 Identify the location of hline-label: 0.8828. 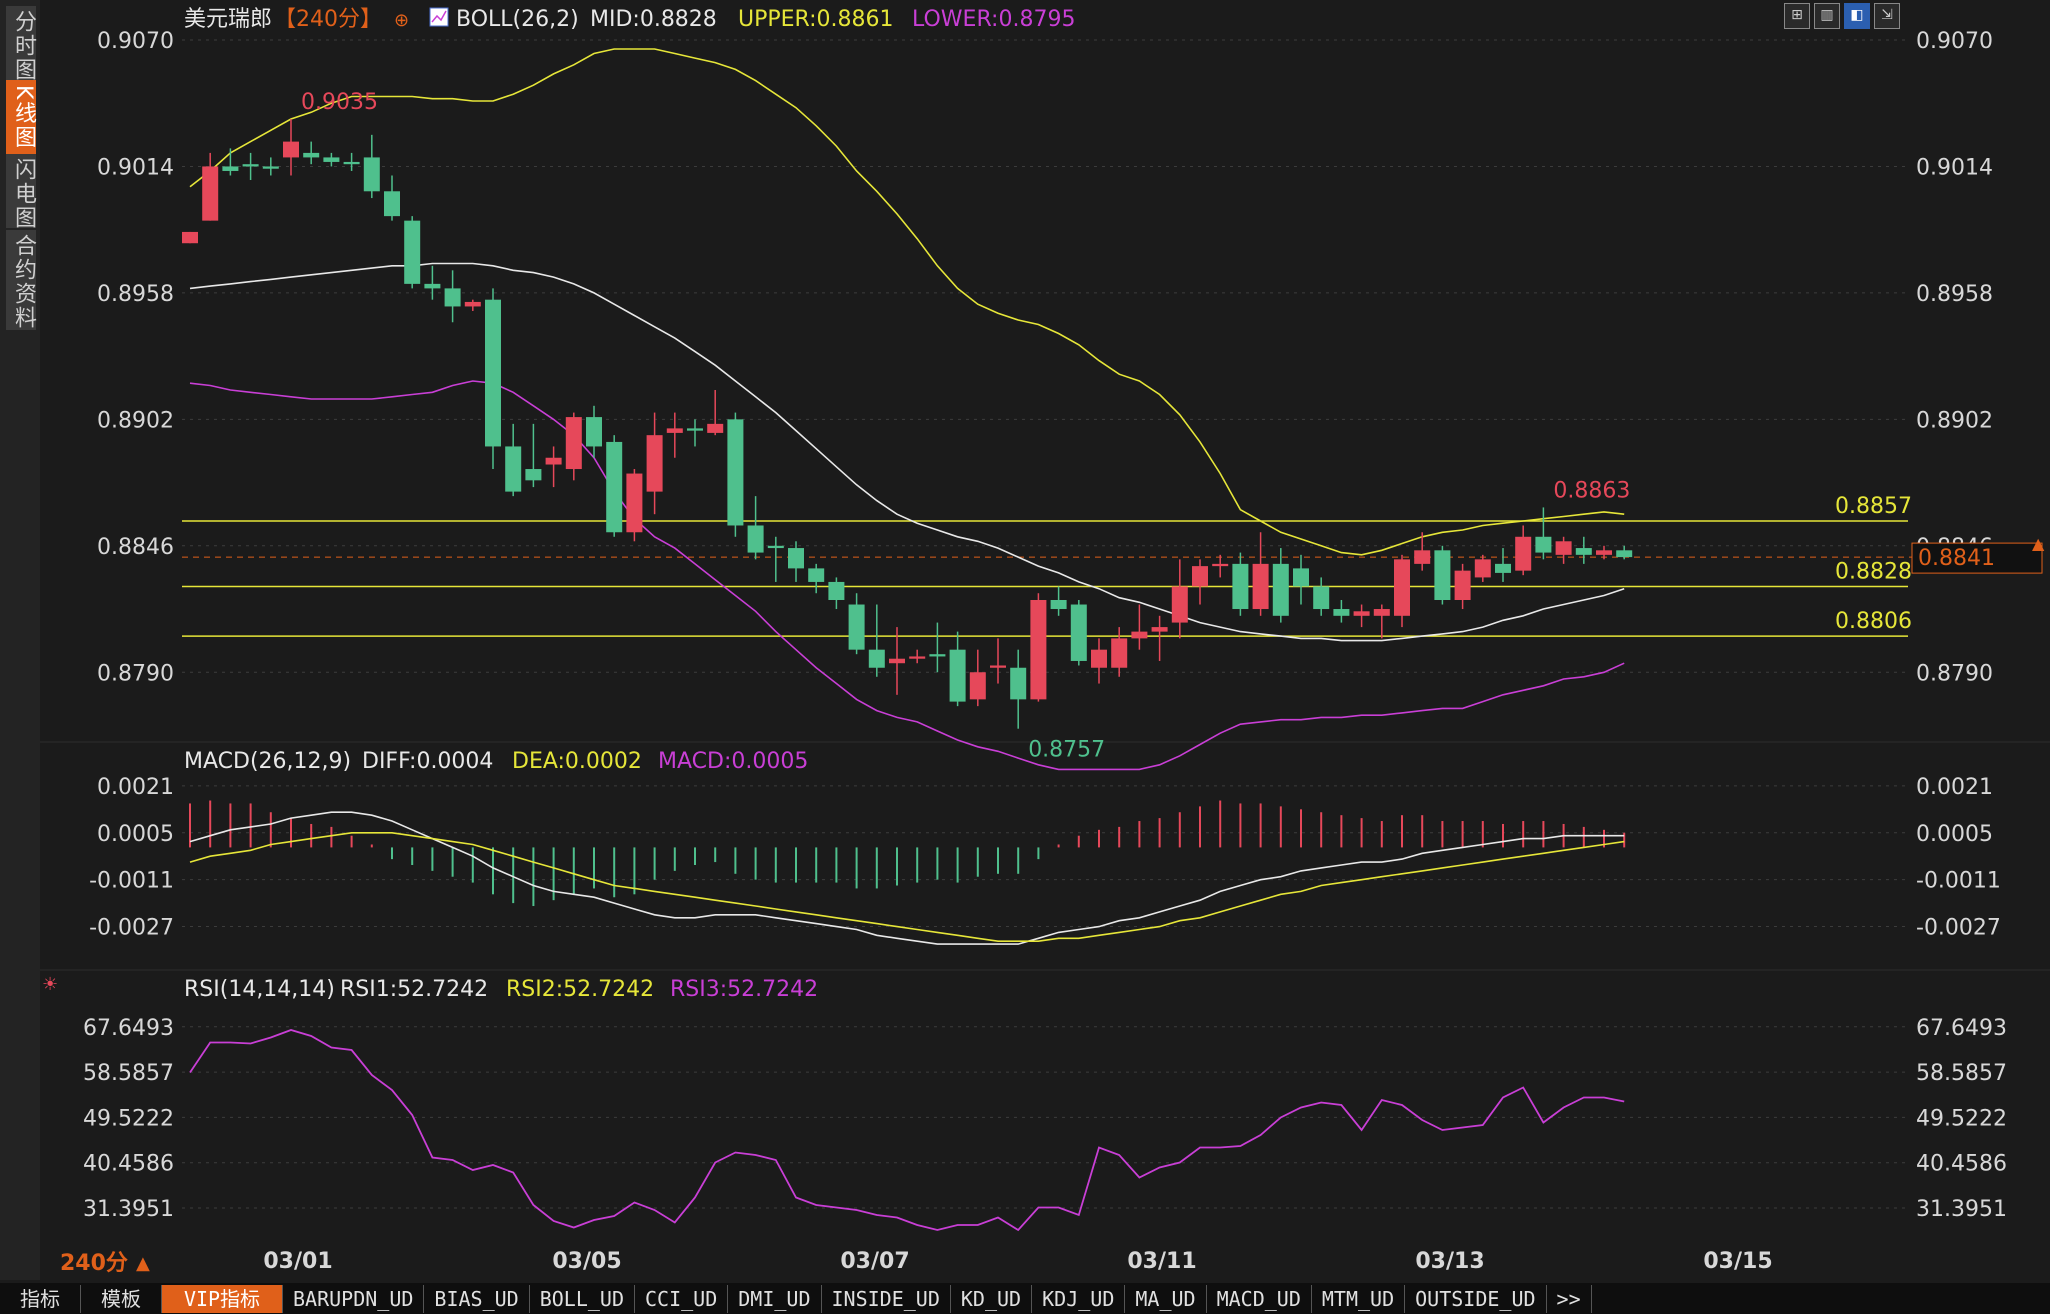
(1873, 571).